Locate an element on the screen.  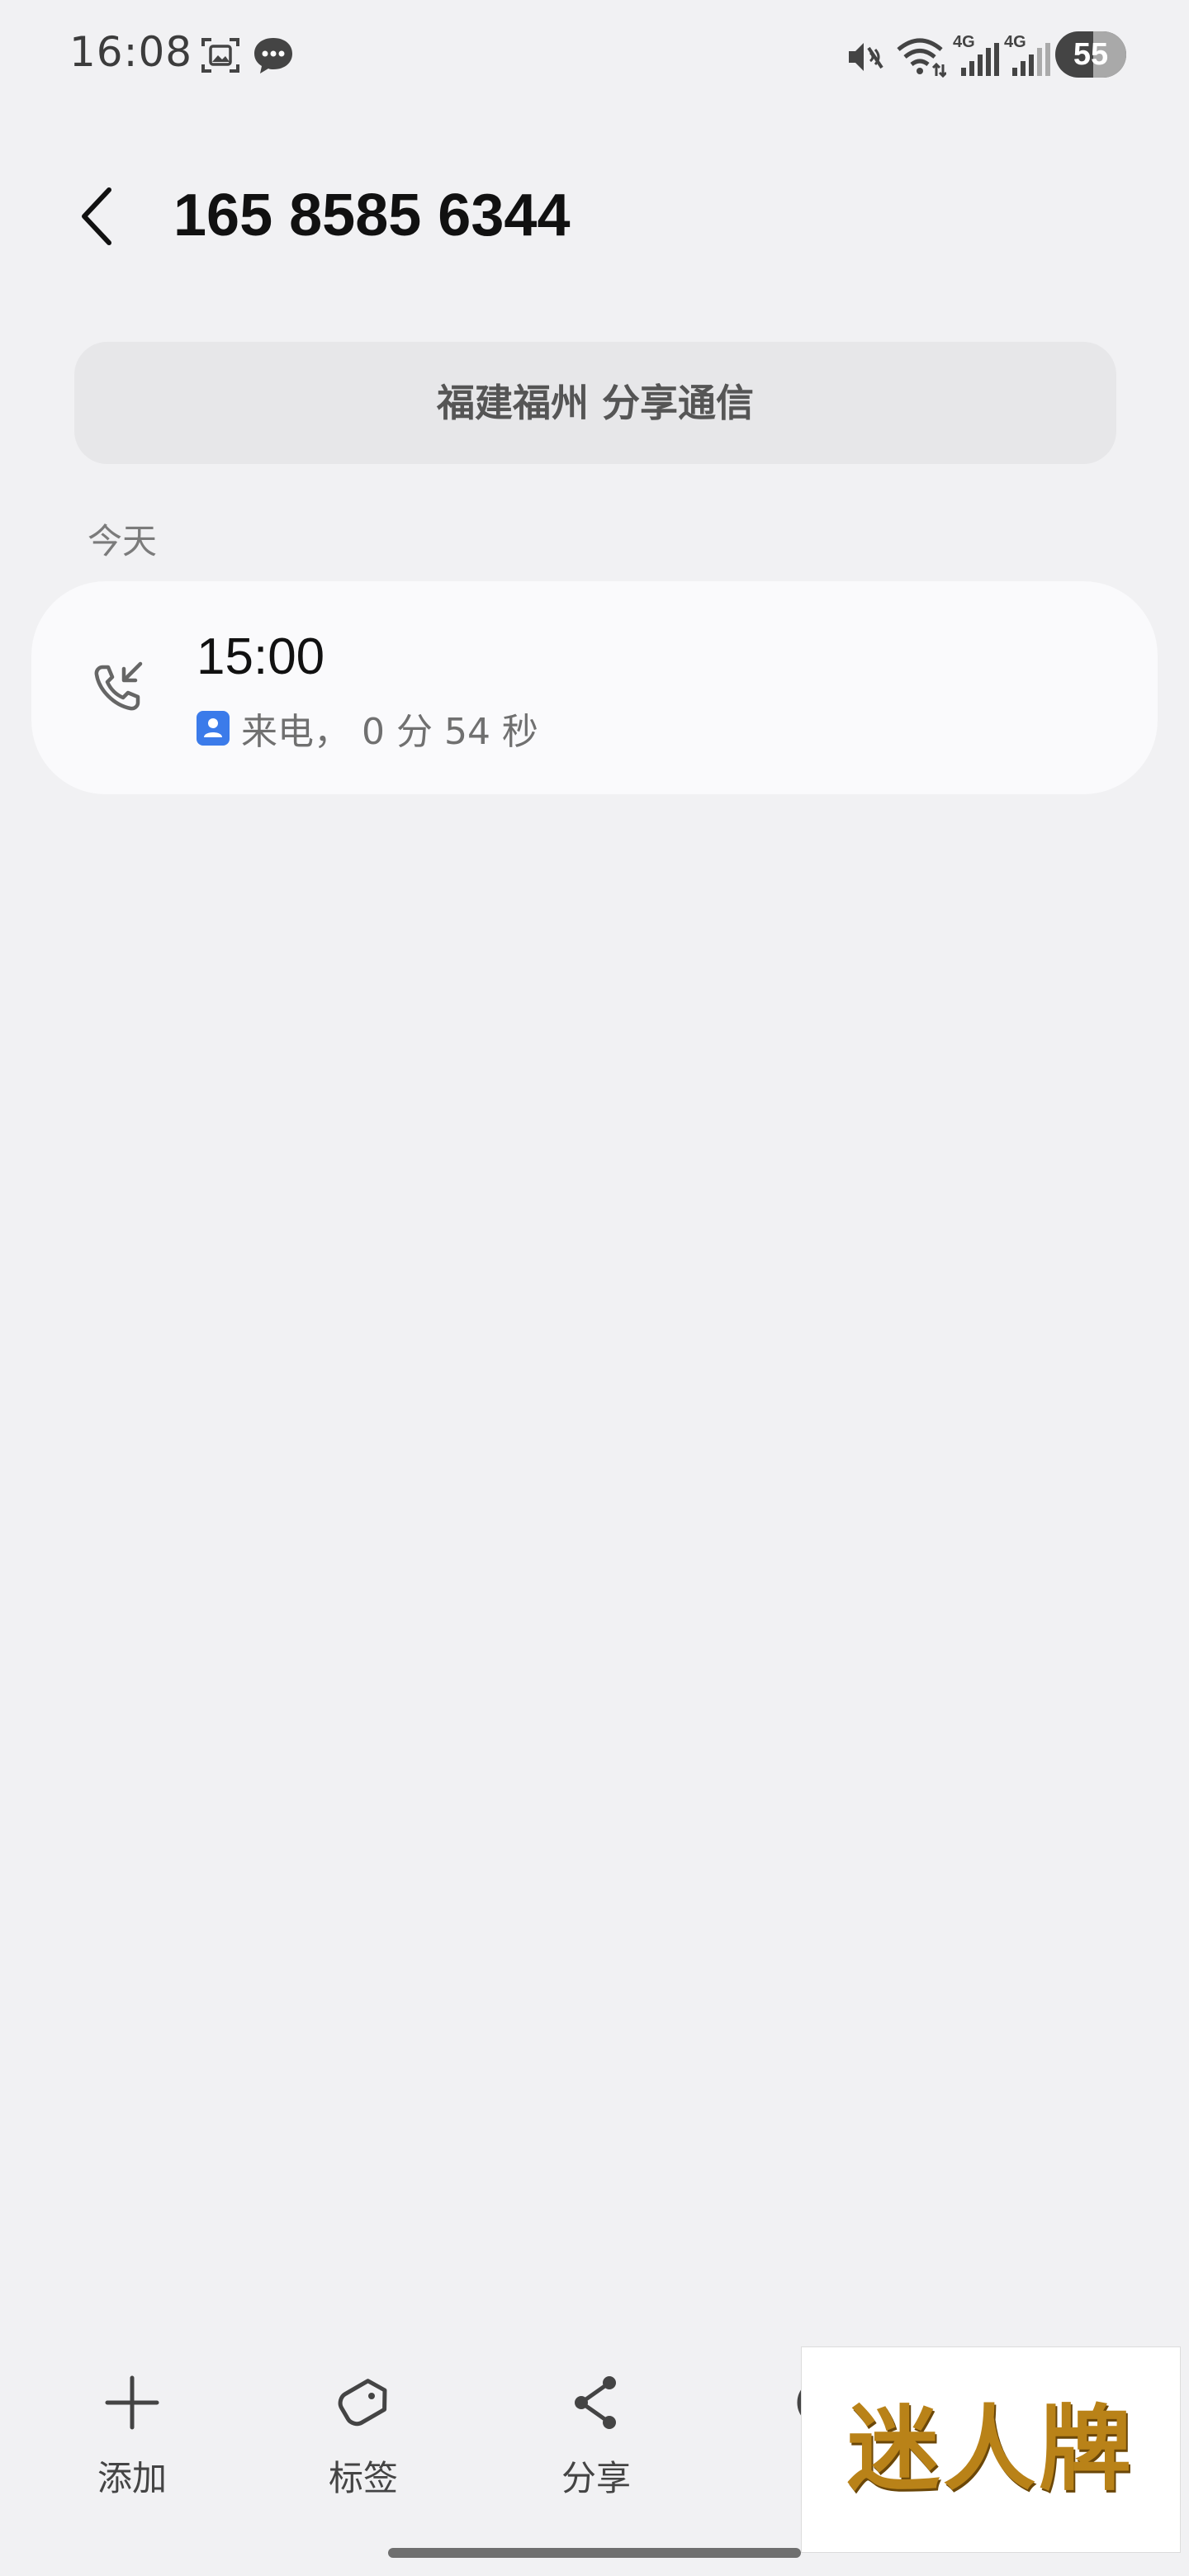
add-label: 添加 is located at coordinates (132, 2478).